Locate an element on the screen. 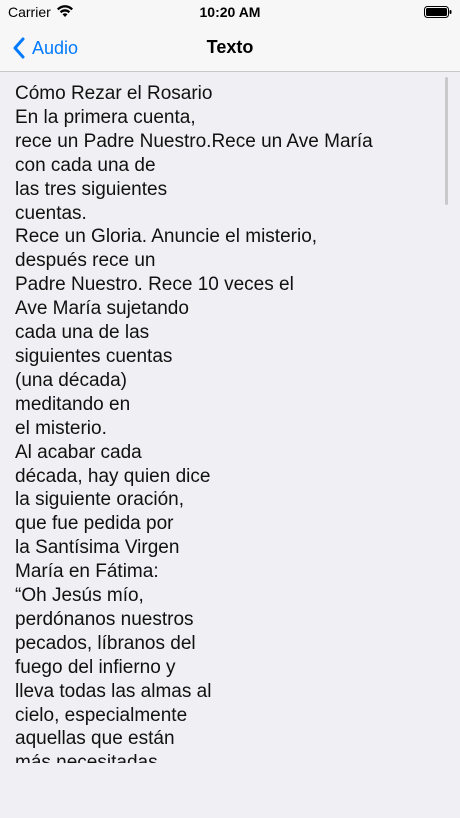  page-title: Texto is located at coordinates (230, 47).